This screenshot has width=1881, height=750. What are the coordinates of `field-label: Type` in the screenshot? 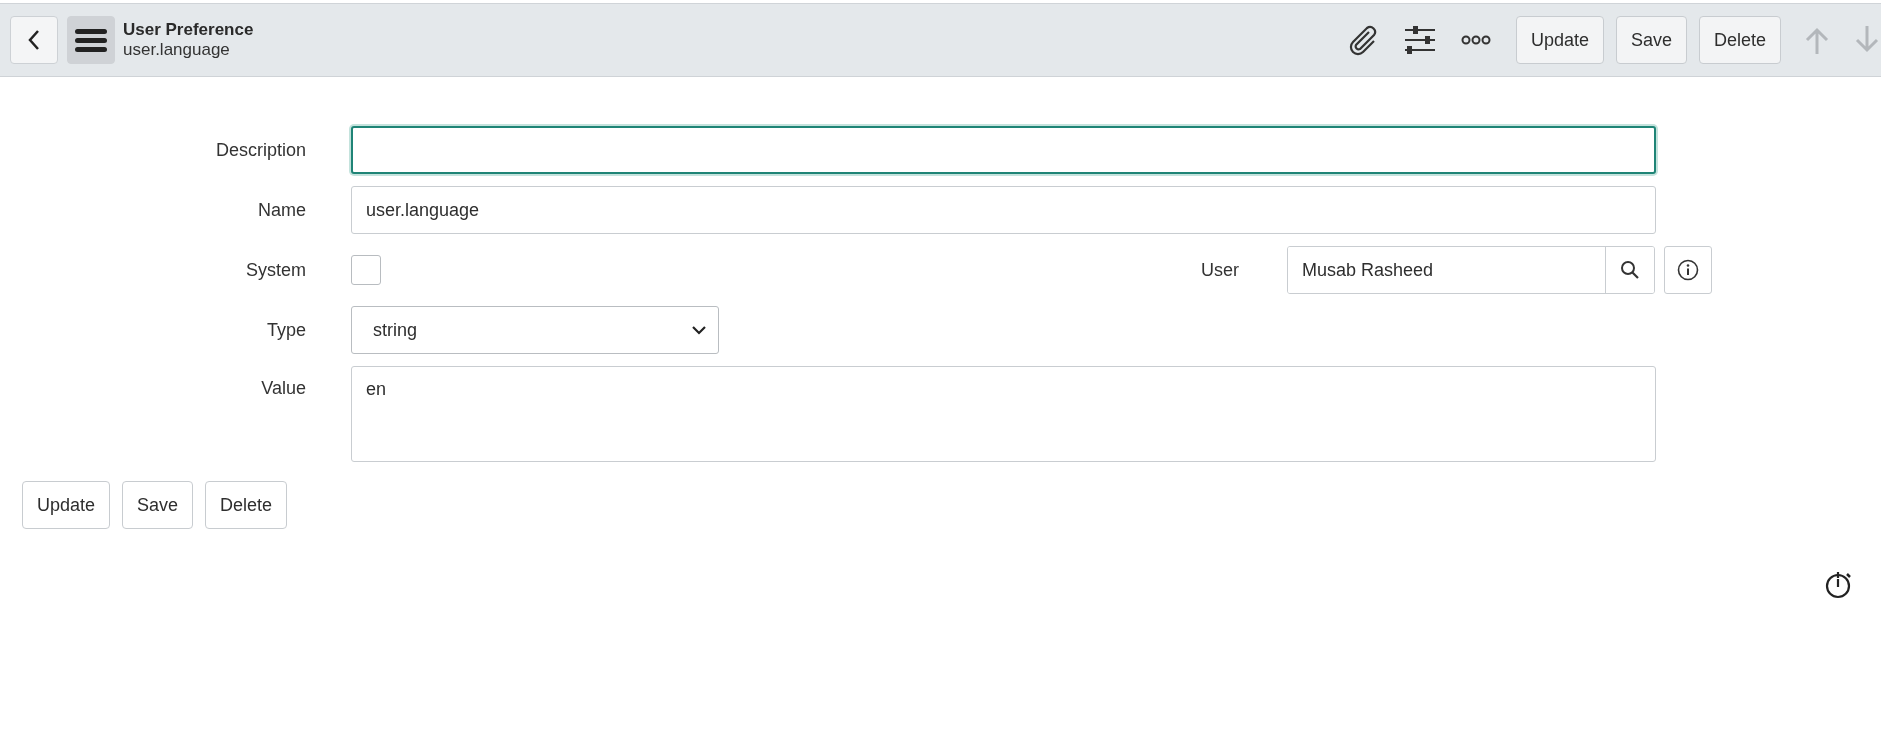 It's located at (285, 330).